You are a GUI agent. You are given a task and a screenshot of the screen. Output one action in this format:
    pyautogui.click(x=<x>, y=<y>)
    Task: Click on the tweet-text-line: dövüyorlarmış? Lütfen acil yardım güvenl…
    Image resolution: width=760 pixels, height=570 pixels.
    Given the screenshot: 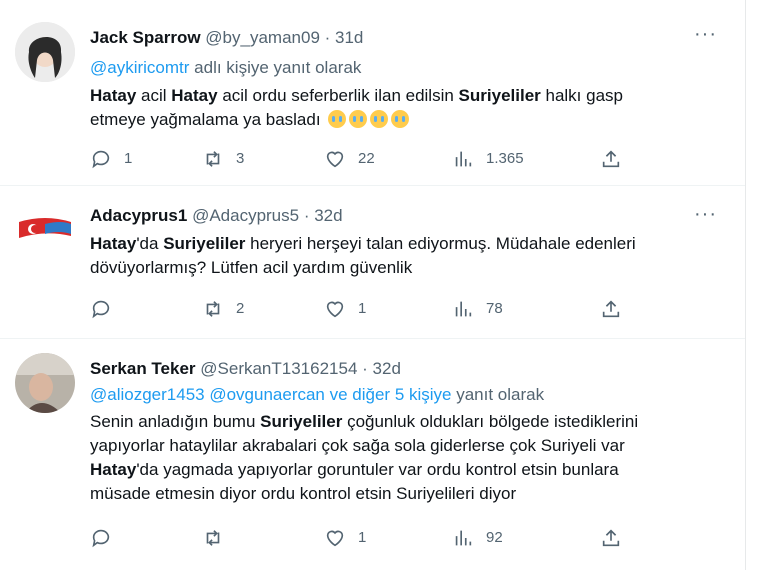 What is the action you would take?
    pyautogui.click(x=251, y=267)
    